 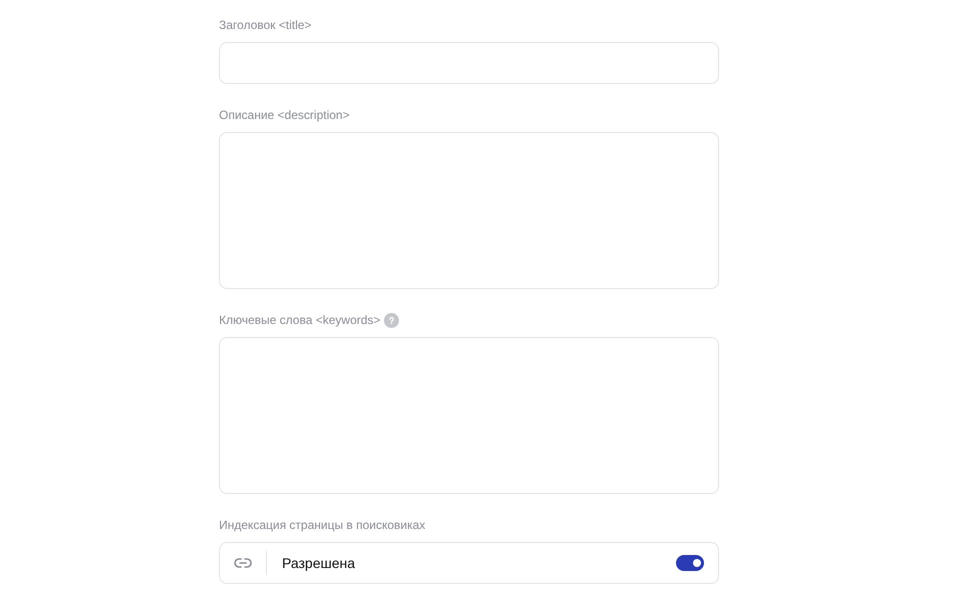 What do you see at coordinates (284, 115) in the screenshot?
I see `field-label: Описание <description>` at bounding box center [284, 115].